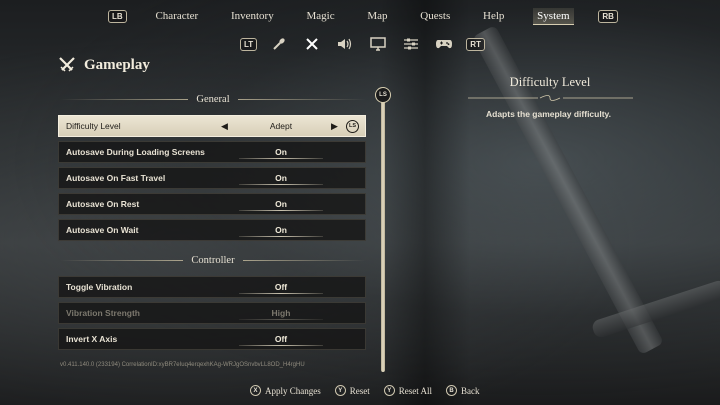 The image size is (720, 405). I want to click on setting-label: Autosave During Loading Screens, so click(135, 152).